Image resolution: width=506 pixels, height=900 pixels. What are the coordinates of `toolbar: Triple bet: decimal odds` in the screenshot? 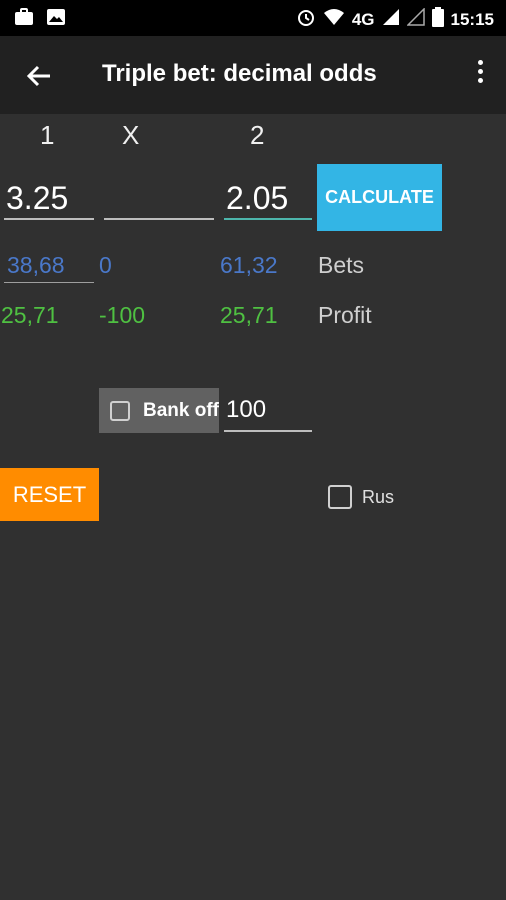 It's located at (253, 75).